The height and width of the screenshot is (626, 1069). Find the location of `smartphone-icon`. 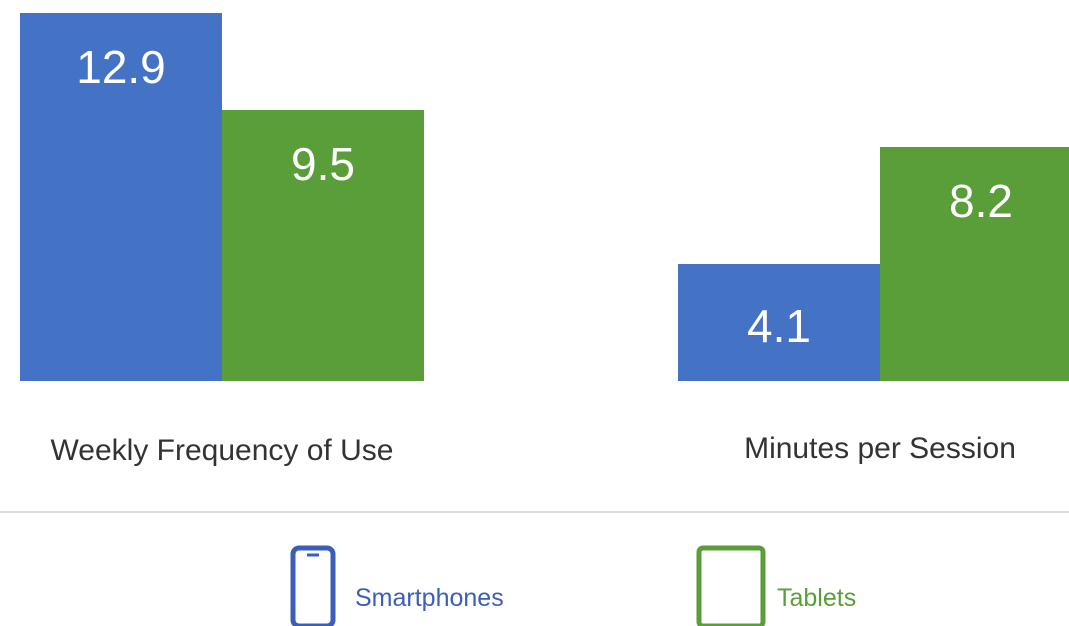

smartphone-icon is located at coordinates (313, 585).